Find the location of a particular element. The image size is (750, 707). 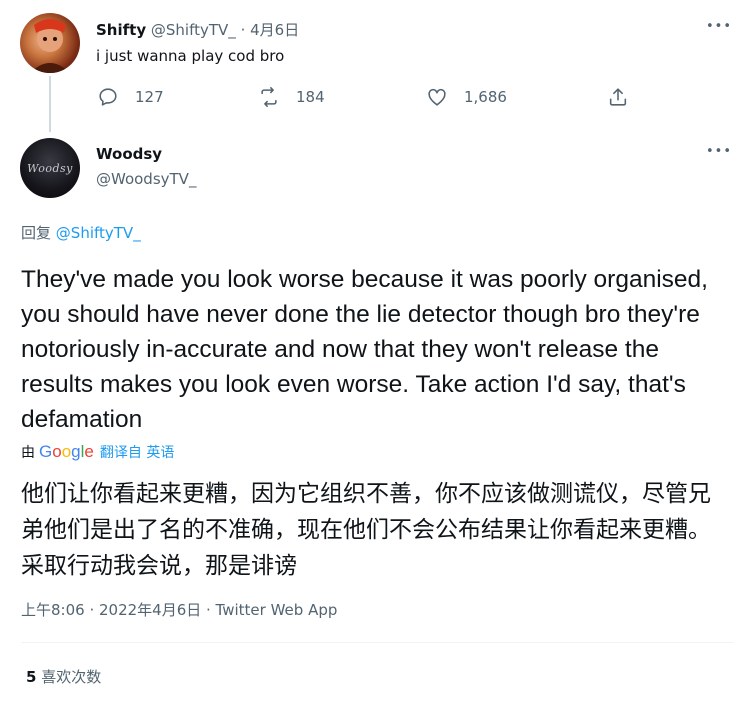

reply-context: 回复 @ShiftyTV_ is located at coordinates (81, 232).